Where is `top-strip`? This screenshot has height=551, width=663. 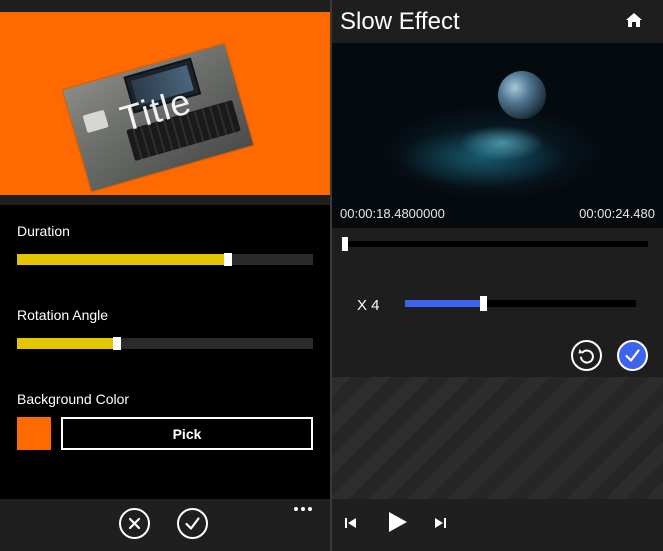 top-strip is located at coordinates (165, 6).